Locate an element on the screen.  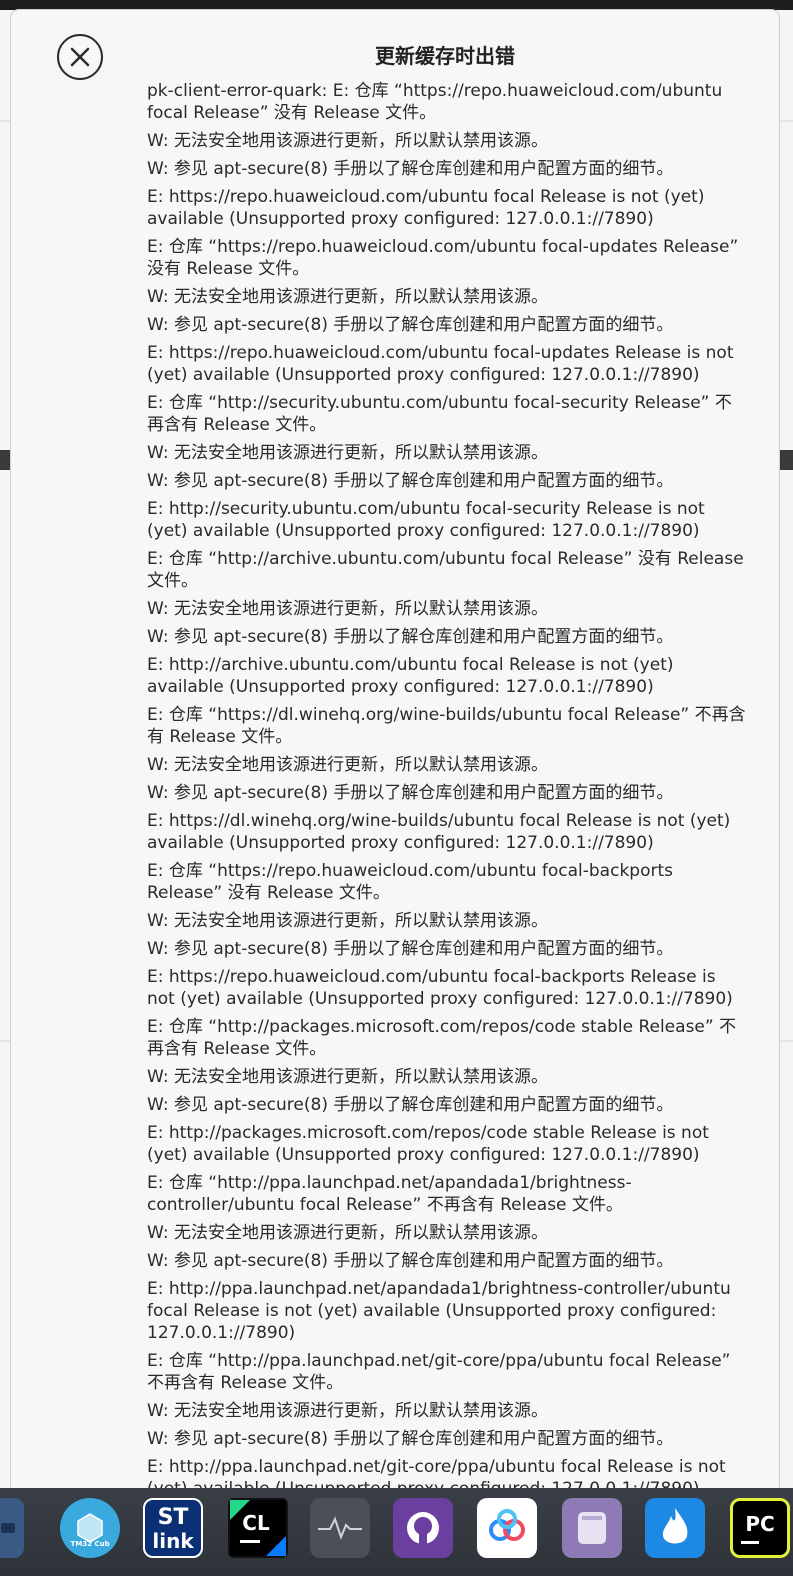
dock-pycharm: PC is located at coordinates (760, 1528).